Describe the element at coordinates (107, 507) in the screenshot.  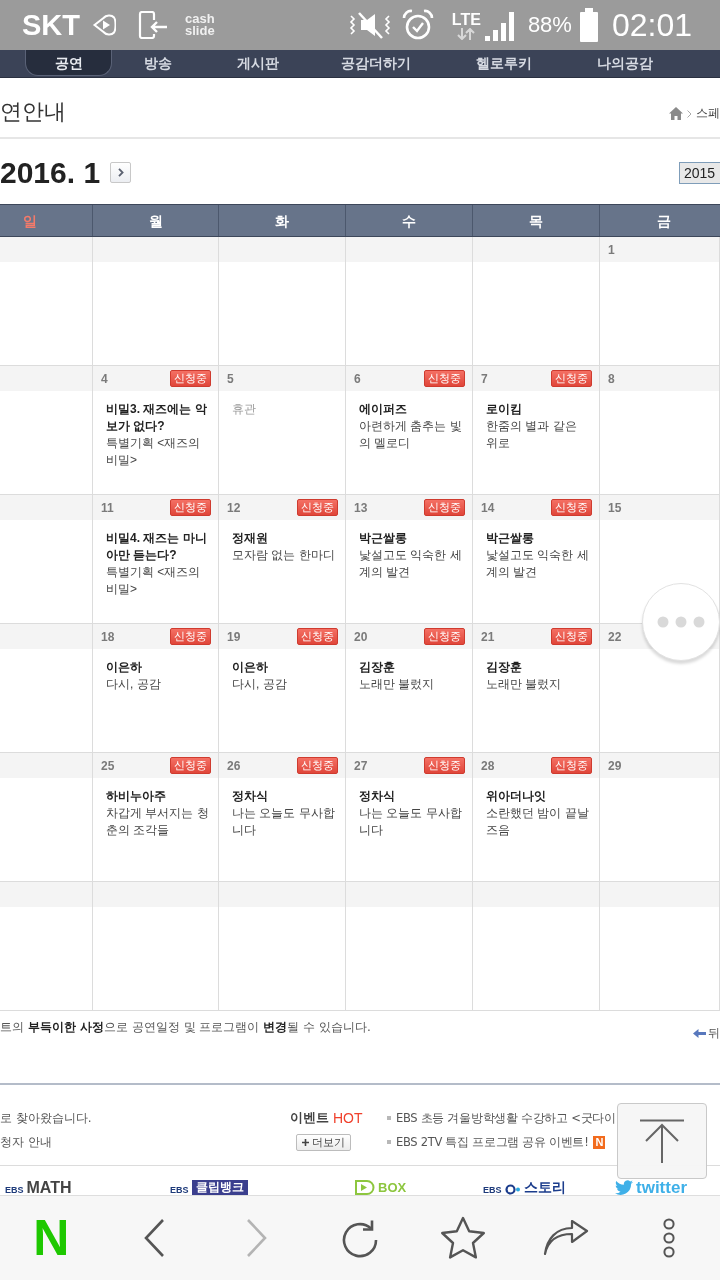
I see `date-number: 11` at that location.